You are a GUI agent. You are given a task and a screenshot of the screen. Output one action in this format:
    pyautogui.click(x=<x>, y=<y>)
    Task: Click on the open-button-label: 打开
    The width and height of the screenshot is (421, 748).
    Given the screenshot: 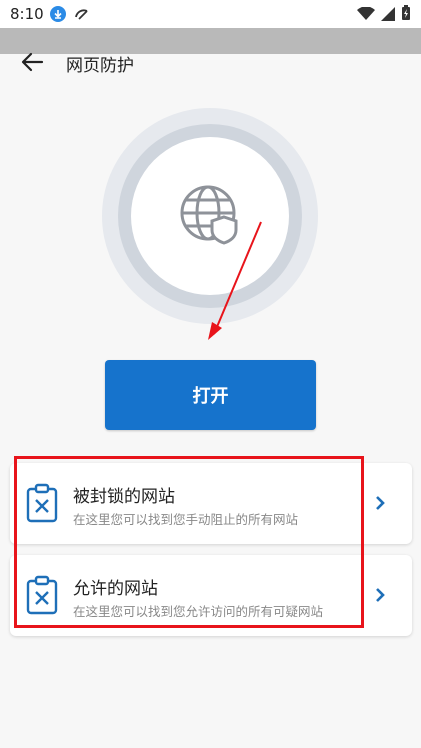 What is the action you would take?
    pyautogui.click(x=210, y=396)
    